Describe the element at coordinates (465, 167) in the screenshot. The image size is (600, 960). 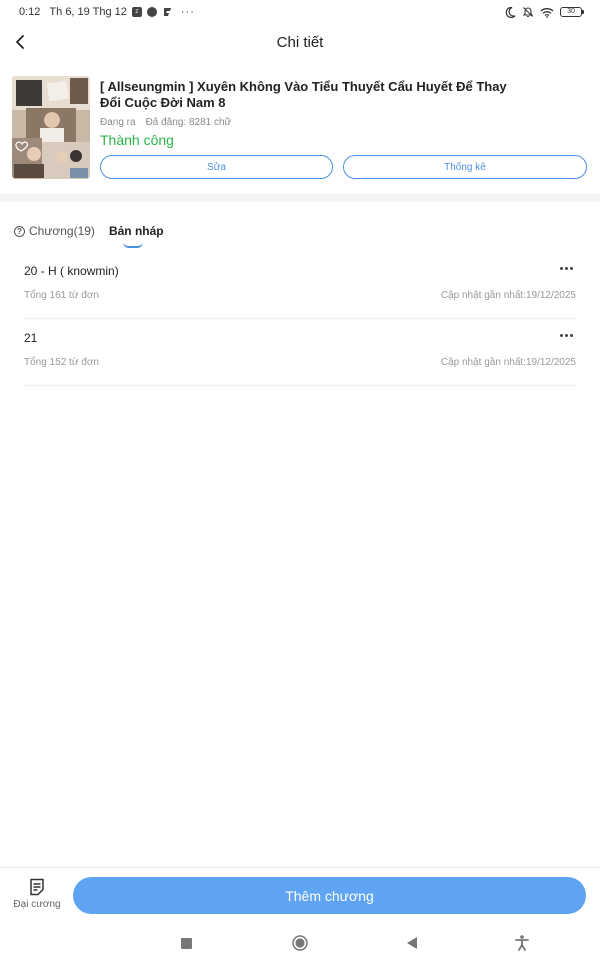
I see `stats-button: Thống kê` at that location.